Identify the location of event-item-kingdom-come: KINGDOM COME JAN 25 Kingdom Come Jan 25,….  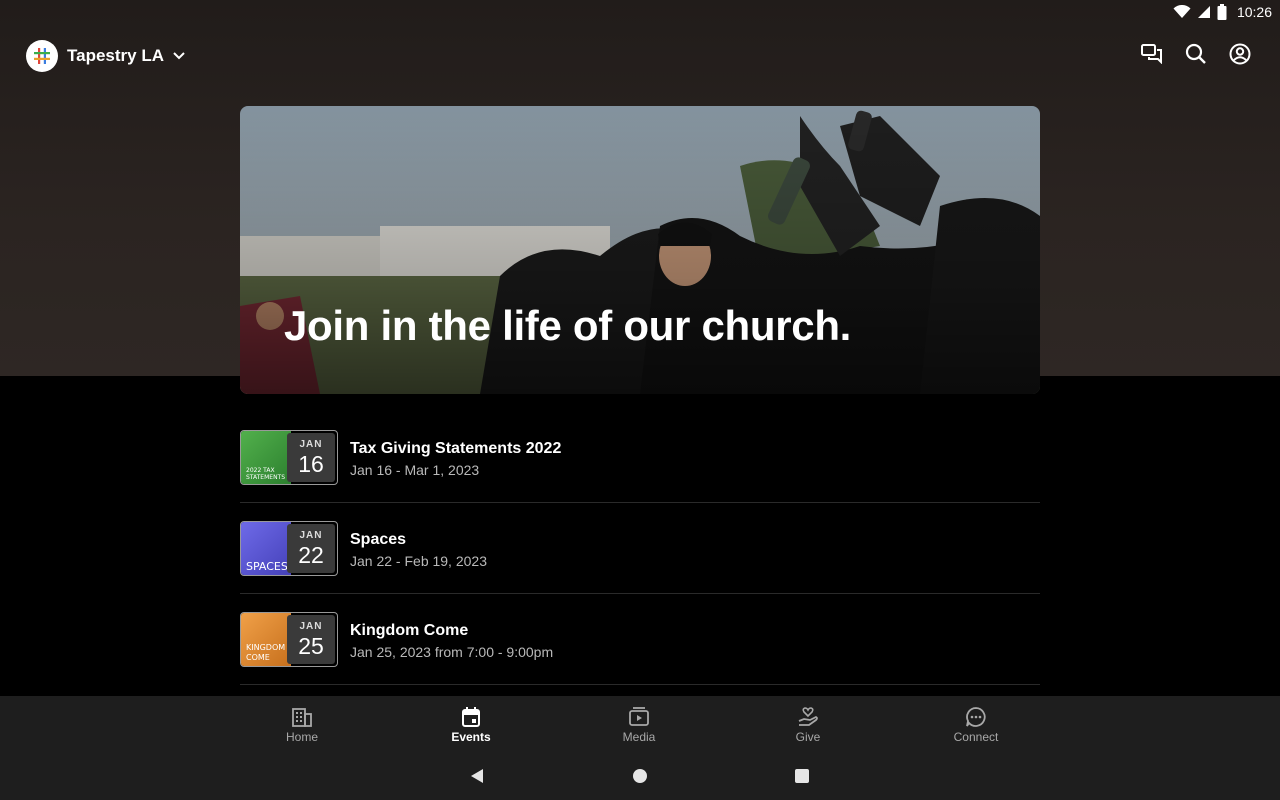
(640, 639).